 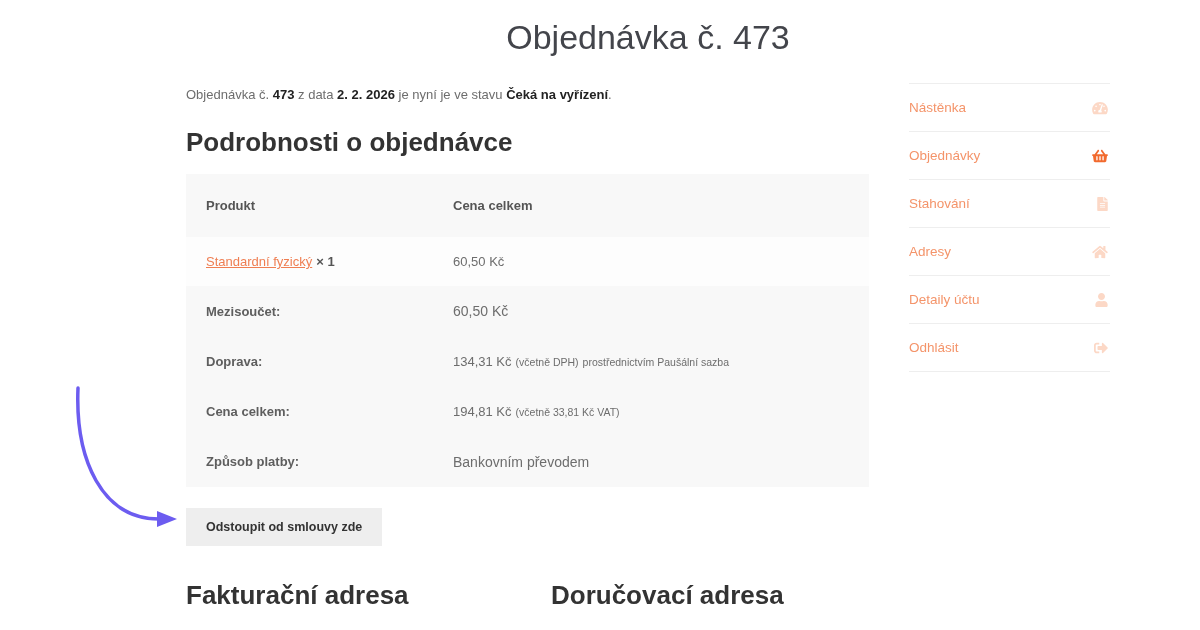 I want to click on section-heading: Podrobnosti o objednávce, so click(x=350, y=142).